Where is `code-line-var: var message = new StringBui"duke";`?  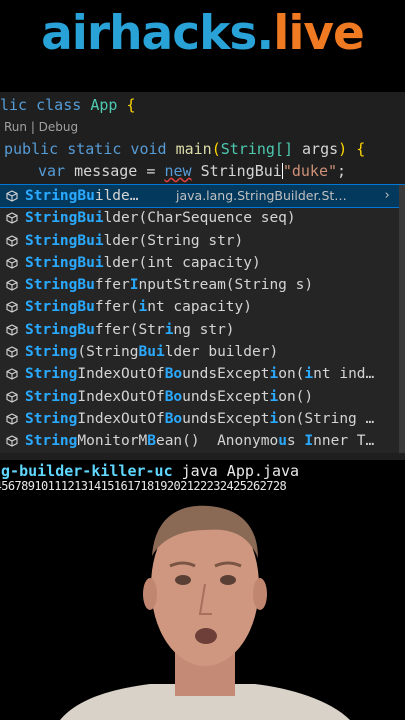 code-line-var: var message = new StringBui"duke"; is located at coordinates (192, 171).